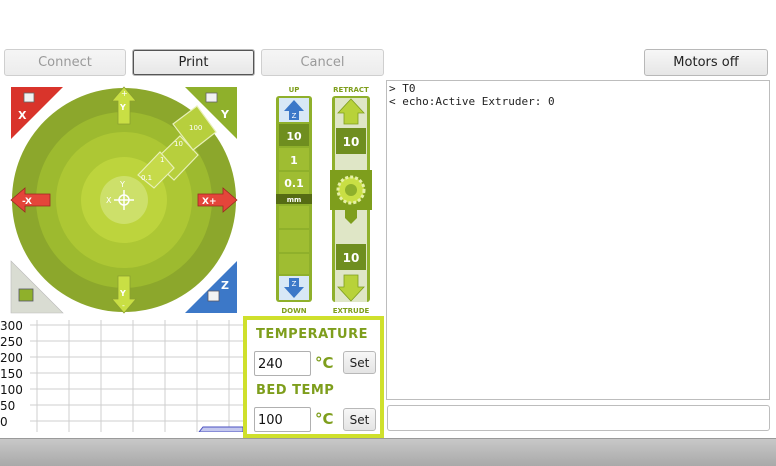  What do you see at coordinates (29, 97) in the screenshot?
I see `home-x-icon` at bounding box center [29, 97].